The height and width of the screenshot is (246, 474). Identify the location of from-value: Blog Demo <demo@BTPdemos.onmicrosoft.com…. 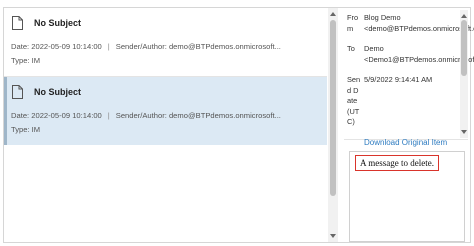
(419, 23).